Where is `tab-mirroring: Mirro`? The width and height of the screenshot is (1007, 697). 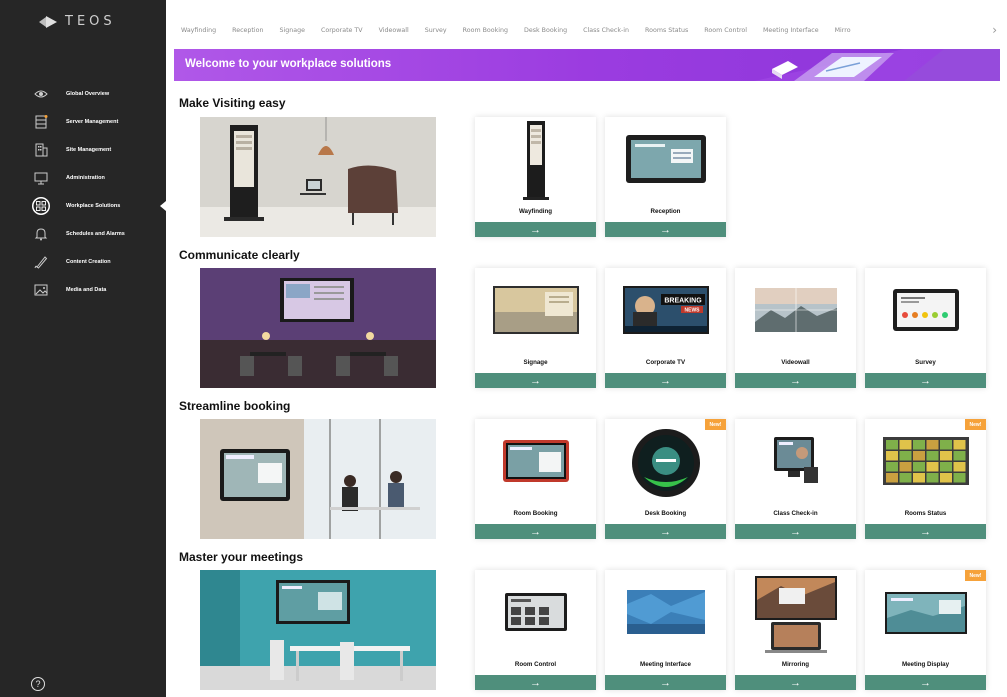
tab-mirroring: Mirro is located at coordinates (843, 30).